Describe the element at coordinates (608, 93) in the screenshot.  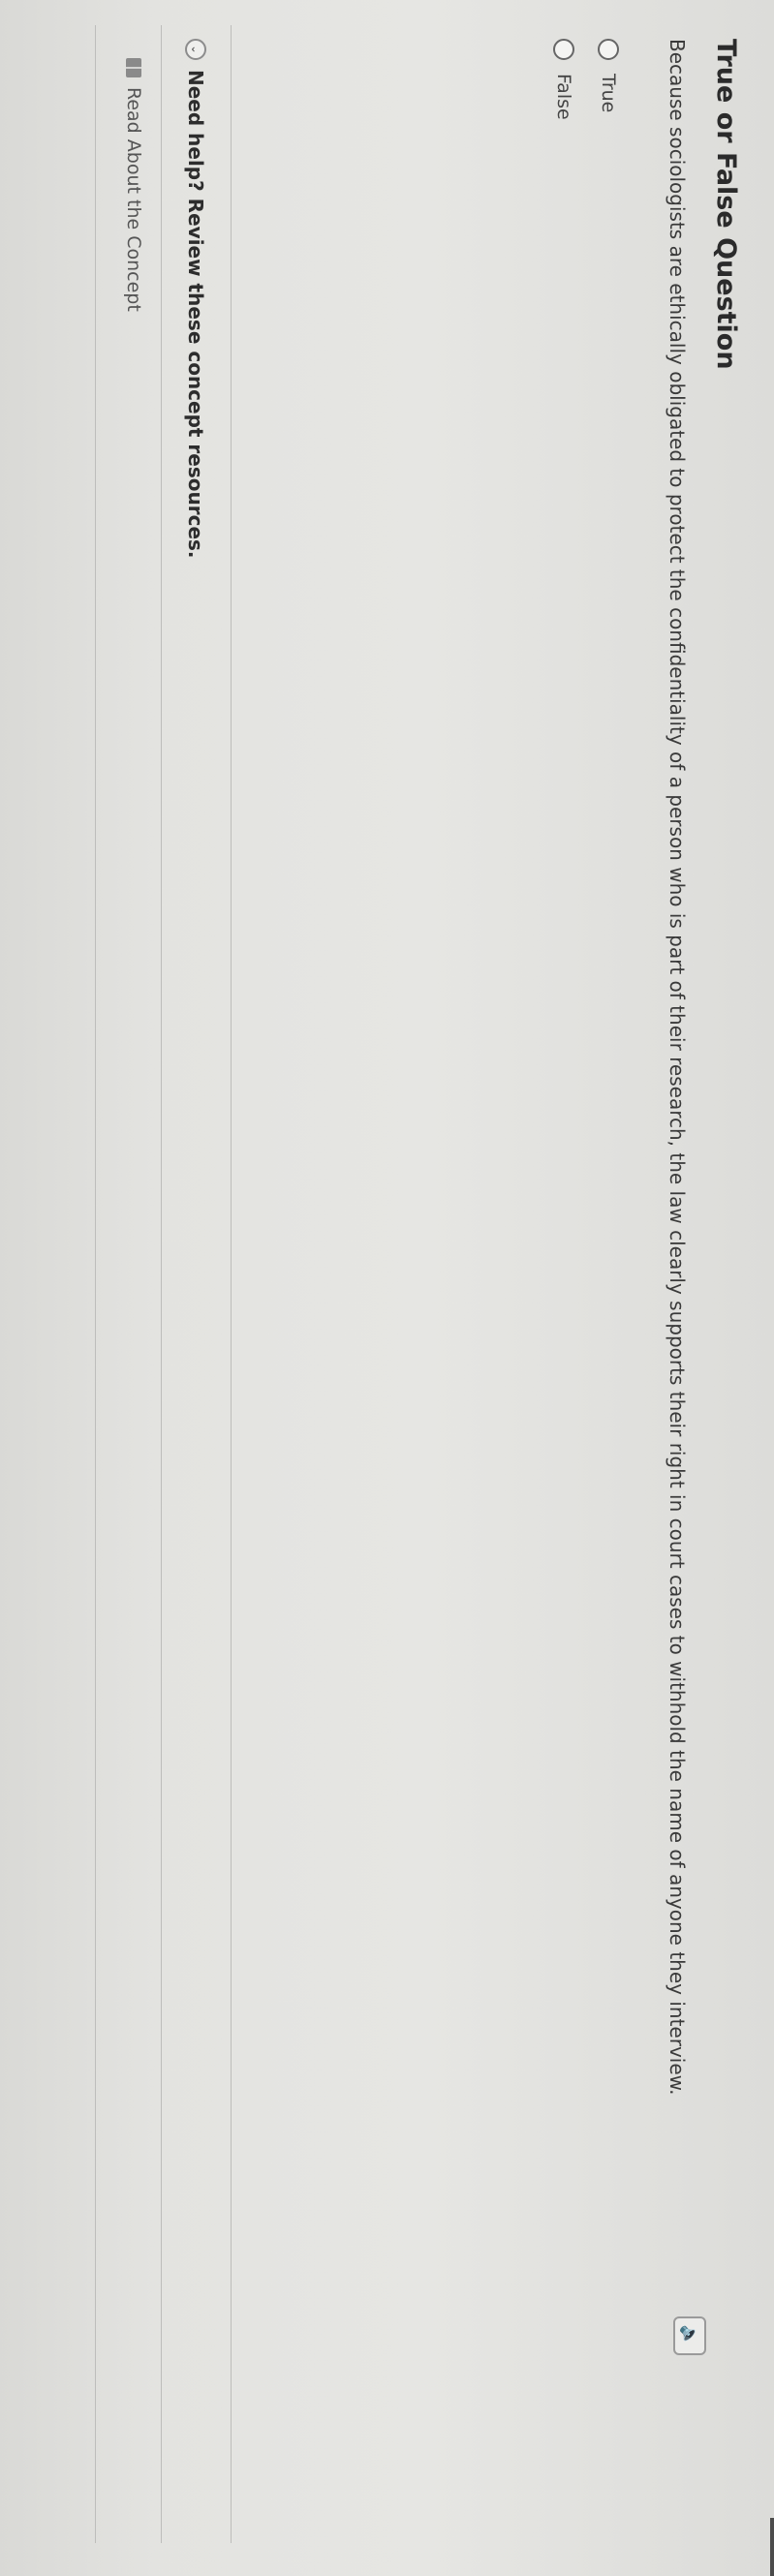
I see `option-label: True` at that location.